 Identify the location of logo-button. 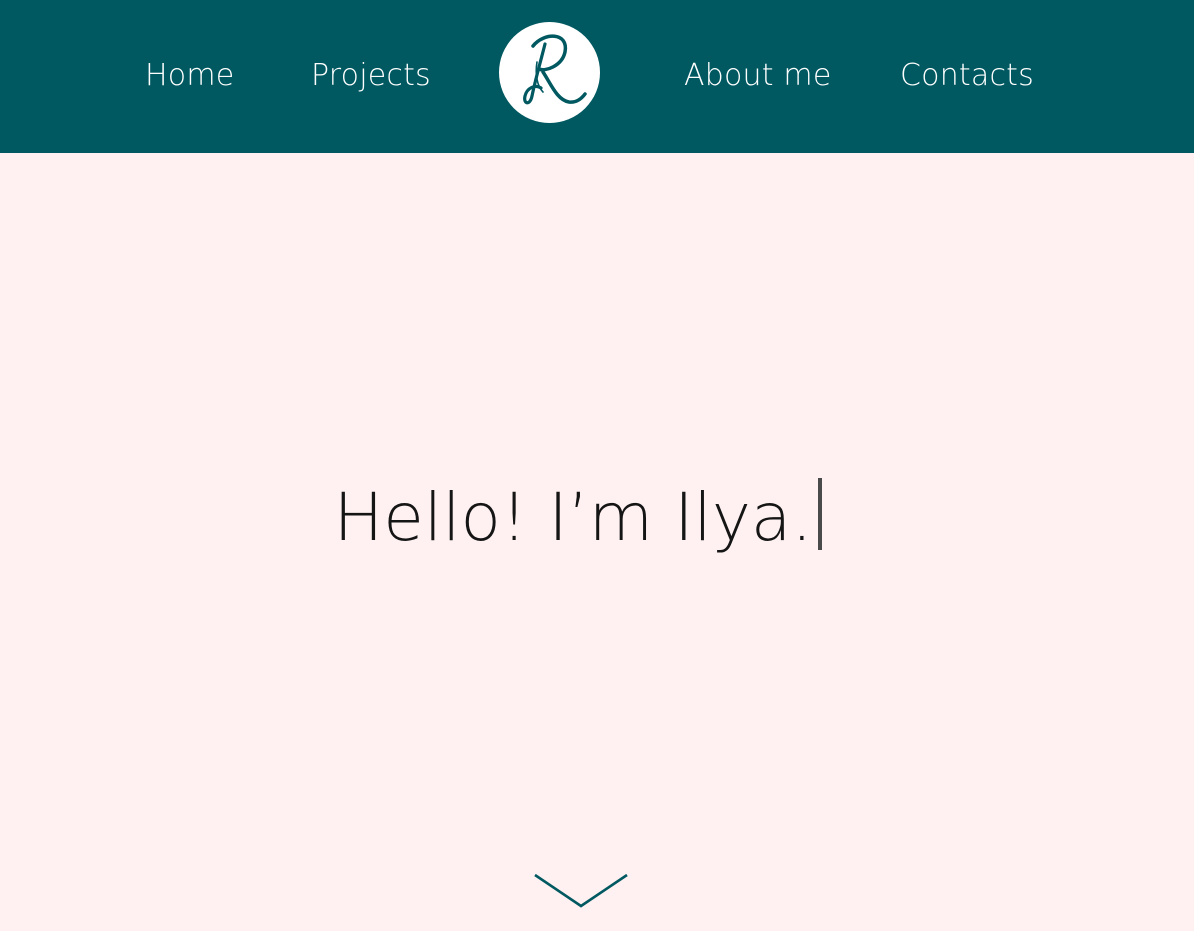
(549, 72).